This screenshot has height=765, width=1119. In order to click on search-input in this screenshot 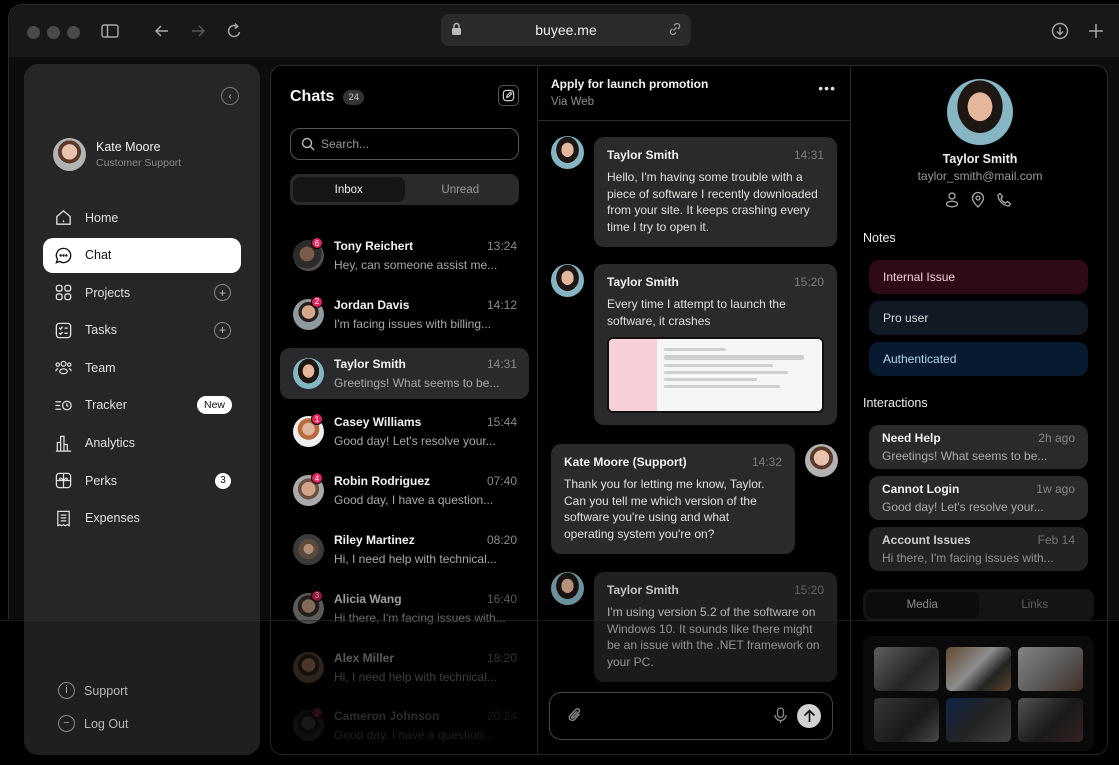, I will do `click(411, 144)`.